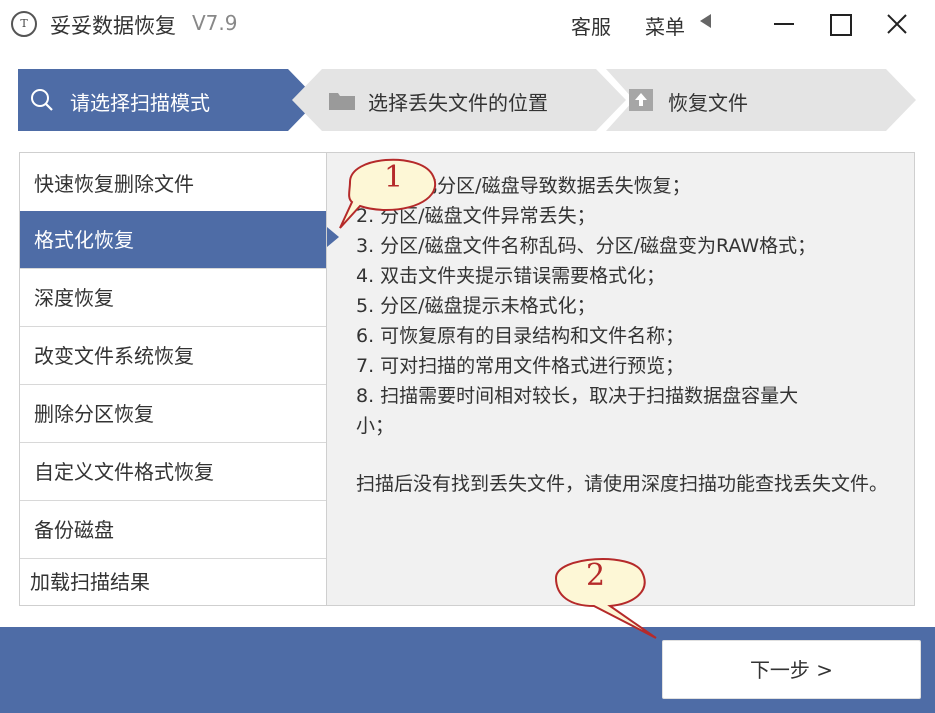 The image size is (935, 713). Describe the element at coordinates (791, 669) in the screenshot. I see `next-button: 下一步 >` at that location.